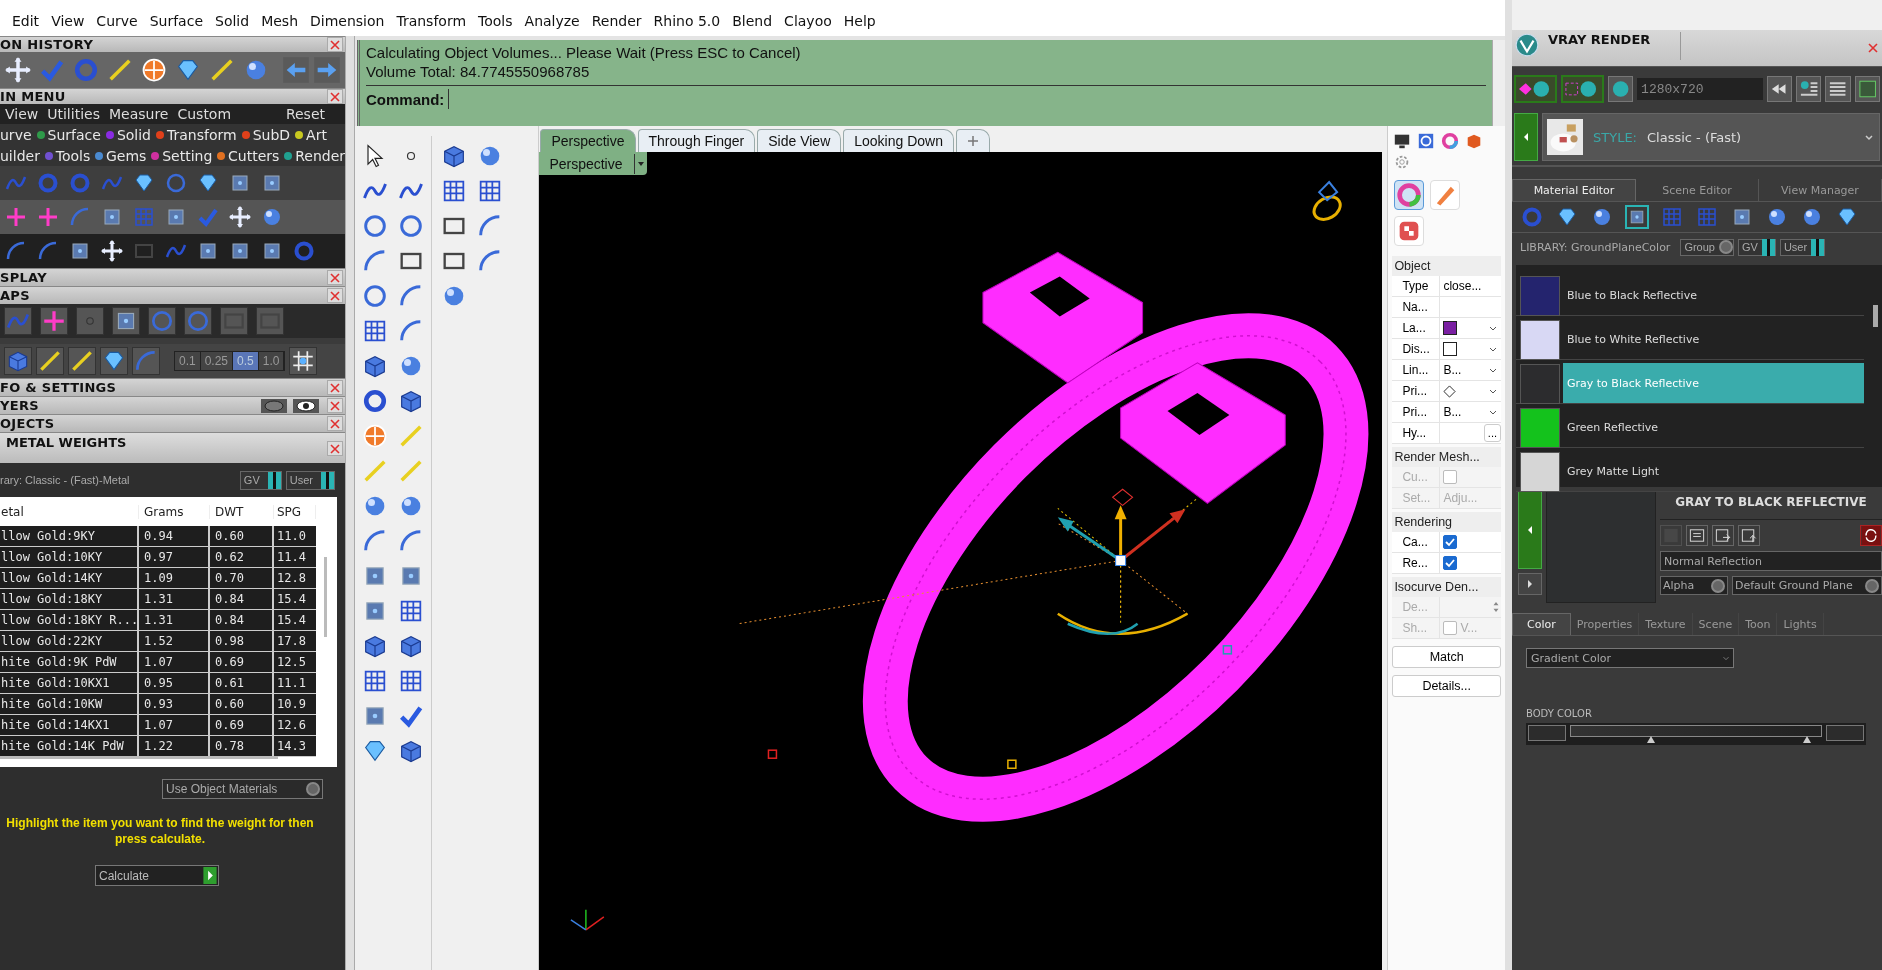 This screenshot has width=1882, height=970. I want to click on material-item: Green Reflective, so click(1713, 427).